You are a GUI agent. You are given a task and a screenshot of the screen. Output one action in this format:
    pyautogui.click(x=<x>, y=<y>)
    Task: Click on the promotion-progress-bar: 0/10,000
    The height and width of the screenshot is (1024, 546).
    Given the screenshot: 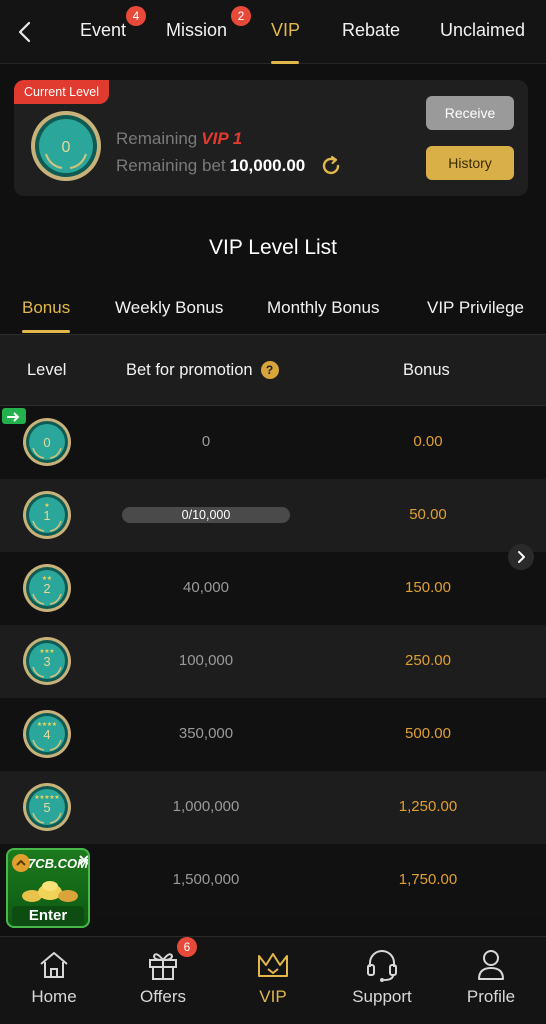 What is the action you would take?
    pyautogui.click(x=206, y=515)
    